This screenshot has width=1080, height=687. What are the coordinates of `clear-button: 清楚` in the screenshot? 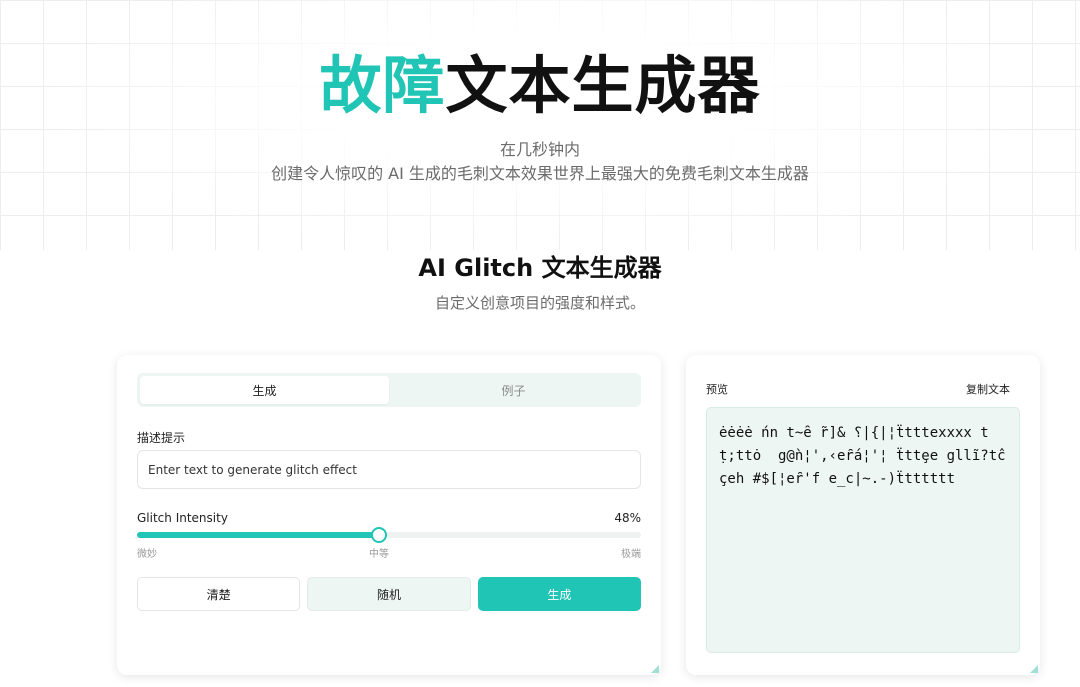 It's located at (219, 594).